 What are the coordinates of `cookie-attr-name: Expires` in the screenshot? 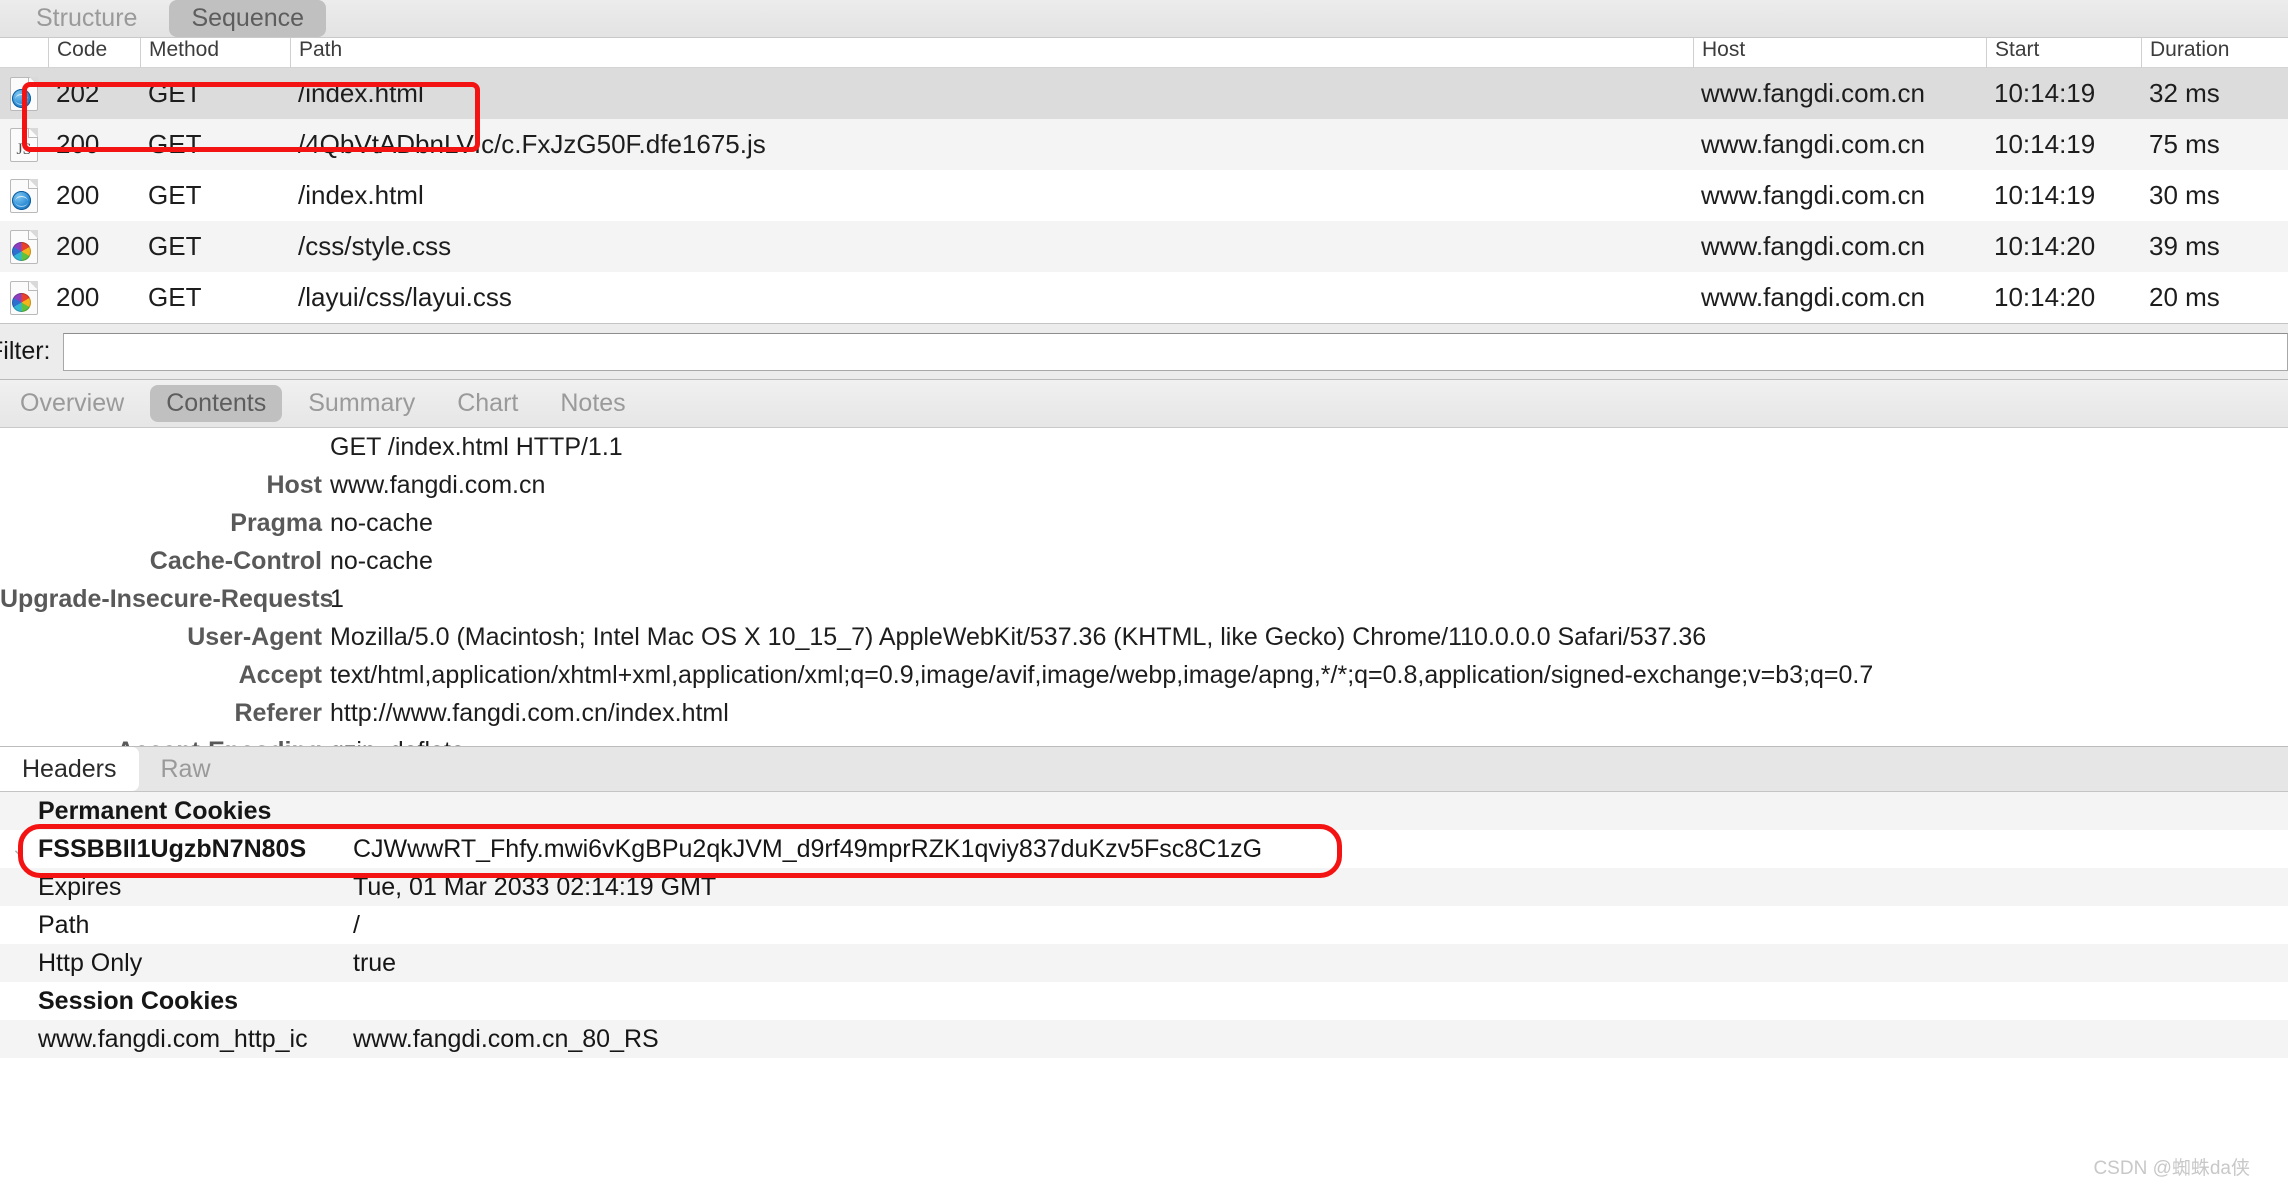 It's located at (80, 886).